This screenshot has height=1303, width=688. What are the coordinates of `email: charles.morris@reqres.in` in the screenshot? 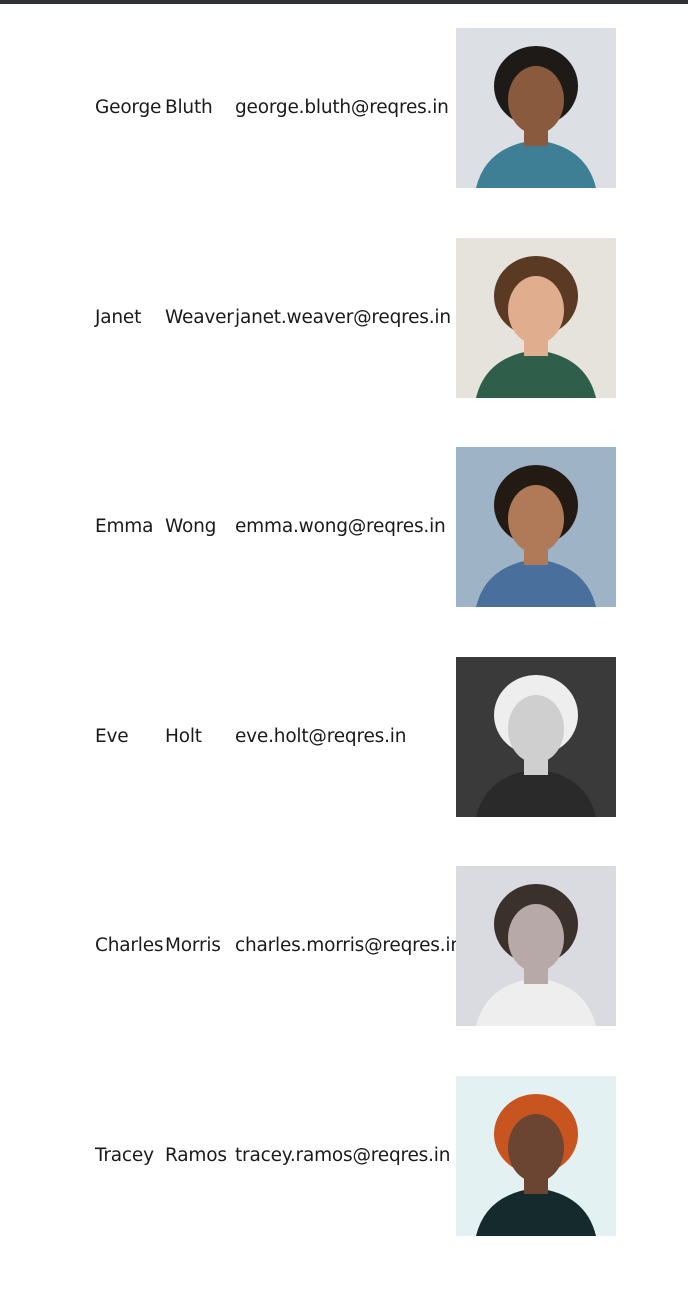 It's located at (348, 945).